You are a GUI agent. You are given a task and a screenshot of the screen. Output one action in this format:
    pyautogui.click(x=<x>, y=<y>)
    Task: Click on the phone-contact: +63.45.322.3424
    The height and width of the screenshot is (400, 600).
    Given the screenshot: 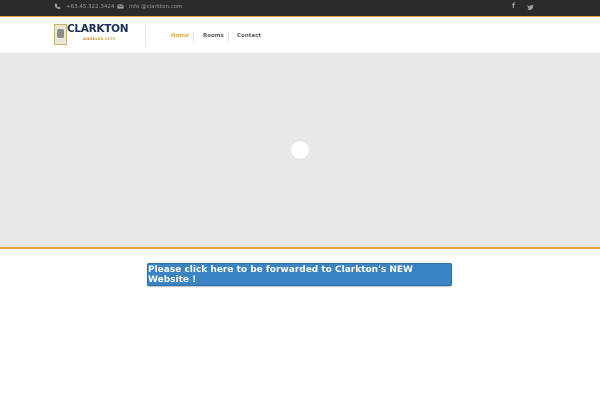 What is the action you would take?
    pyautogui.click(x=84, y=6)
    